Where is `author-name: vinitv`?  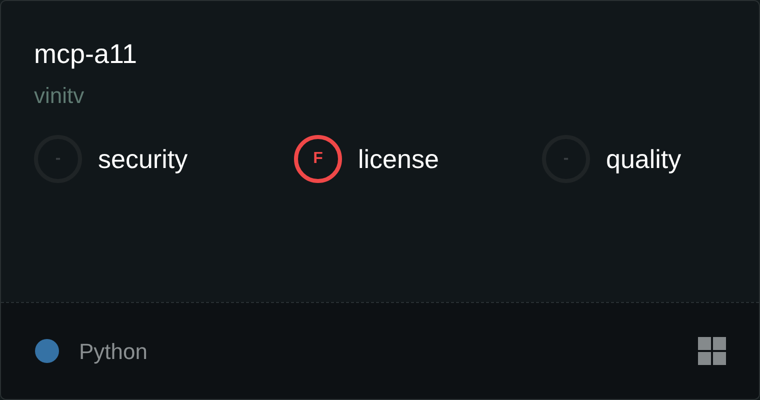 author-name: vinitv is located at coordinates (60, 96).